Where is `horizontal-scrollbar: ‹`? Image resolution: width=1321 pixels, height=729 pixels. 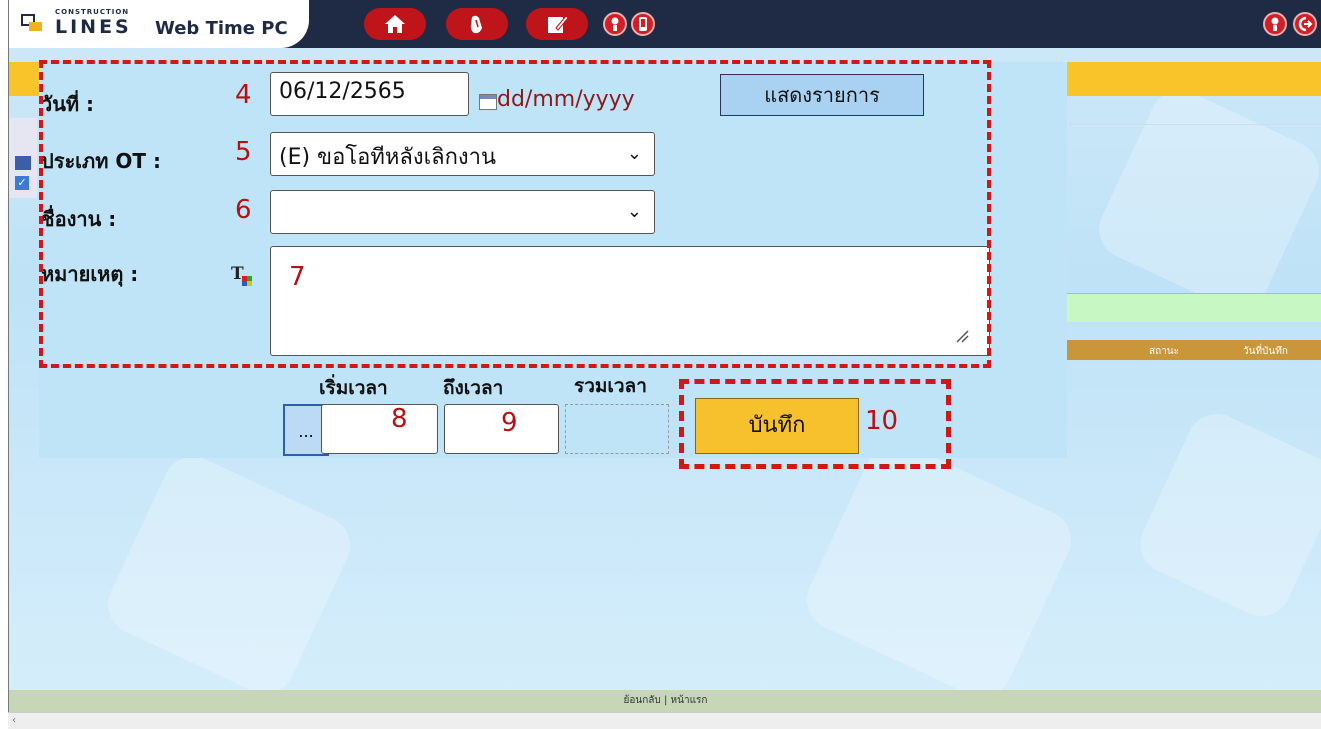 horizontal-scrollbar: ‹ is located at coordinates (664, 720).